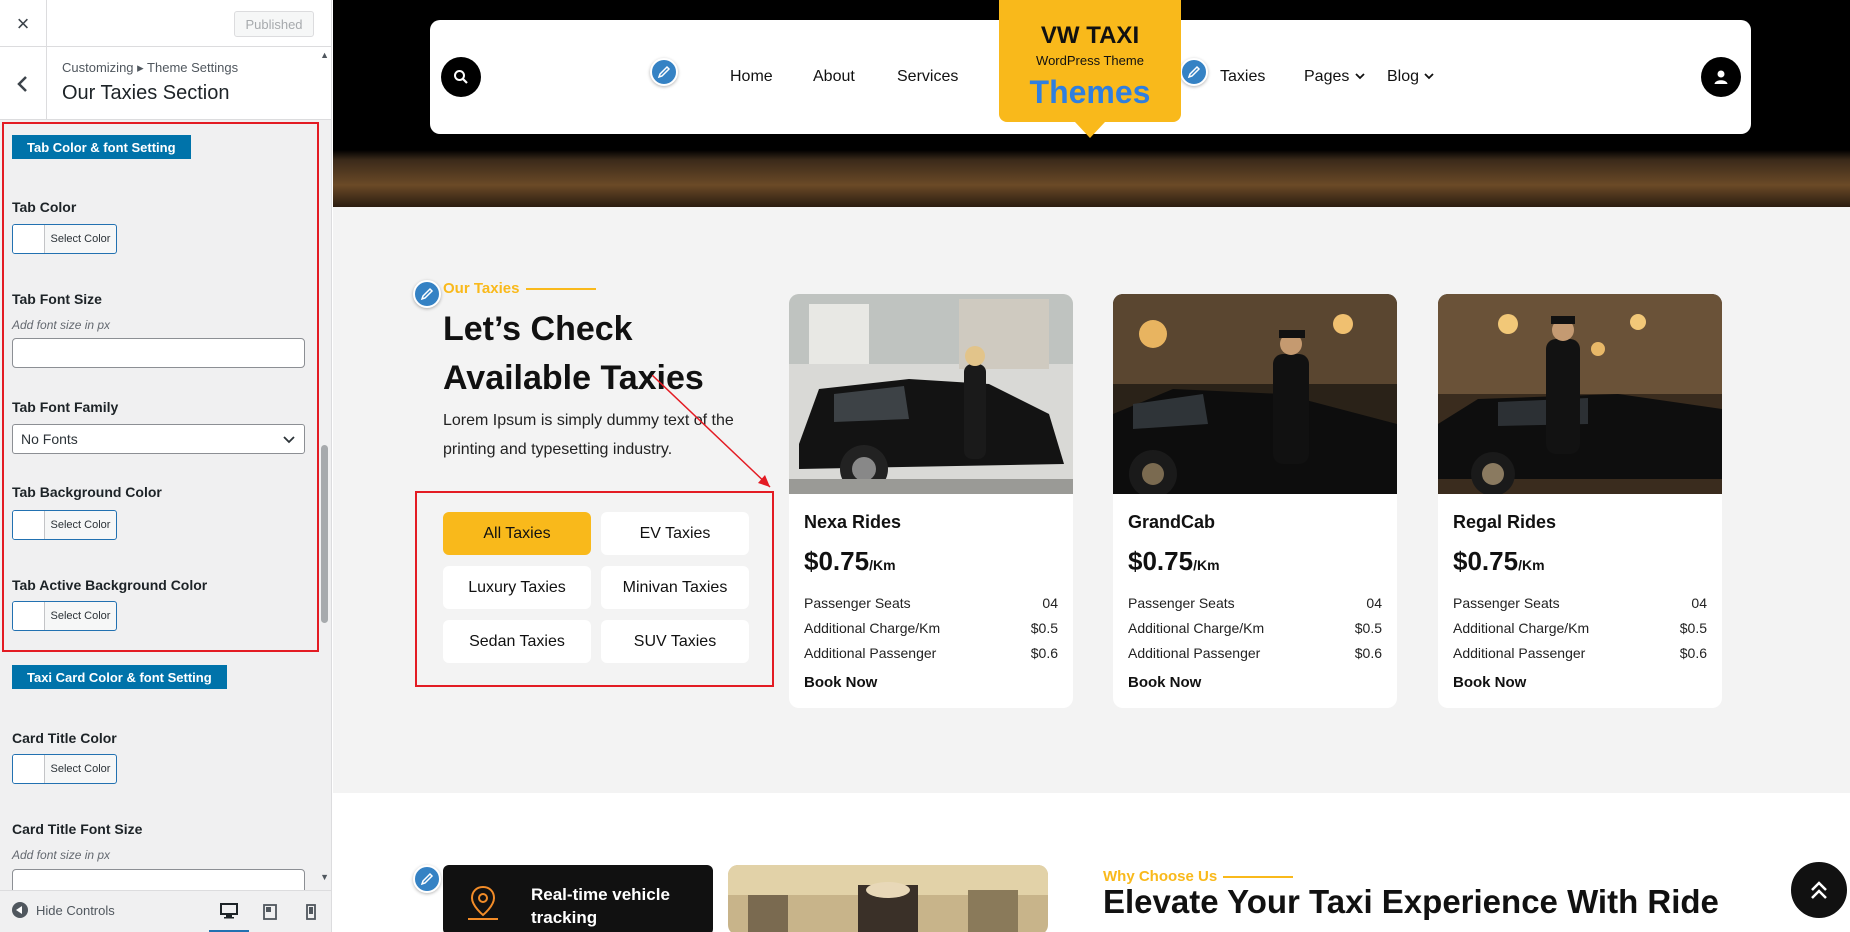  Describe the element at coordinates (64, 525) in the screenshot. I see `tab-bg-color-picker: Select Color` at that location.